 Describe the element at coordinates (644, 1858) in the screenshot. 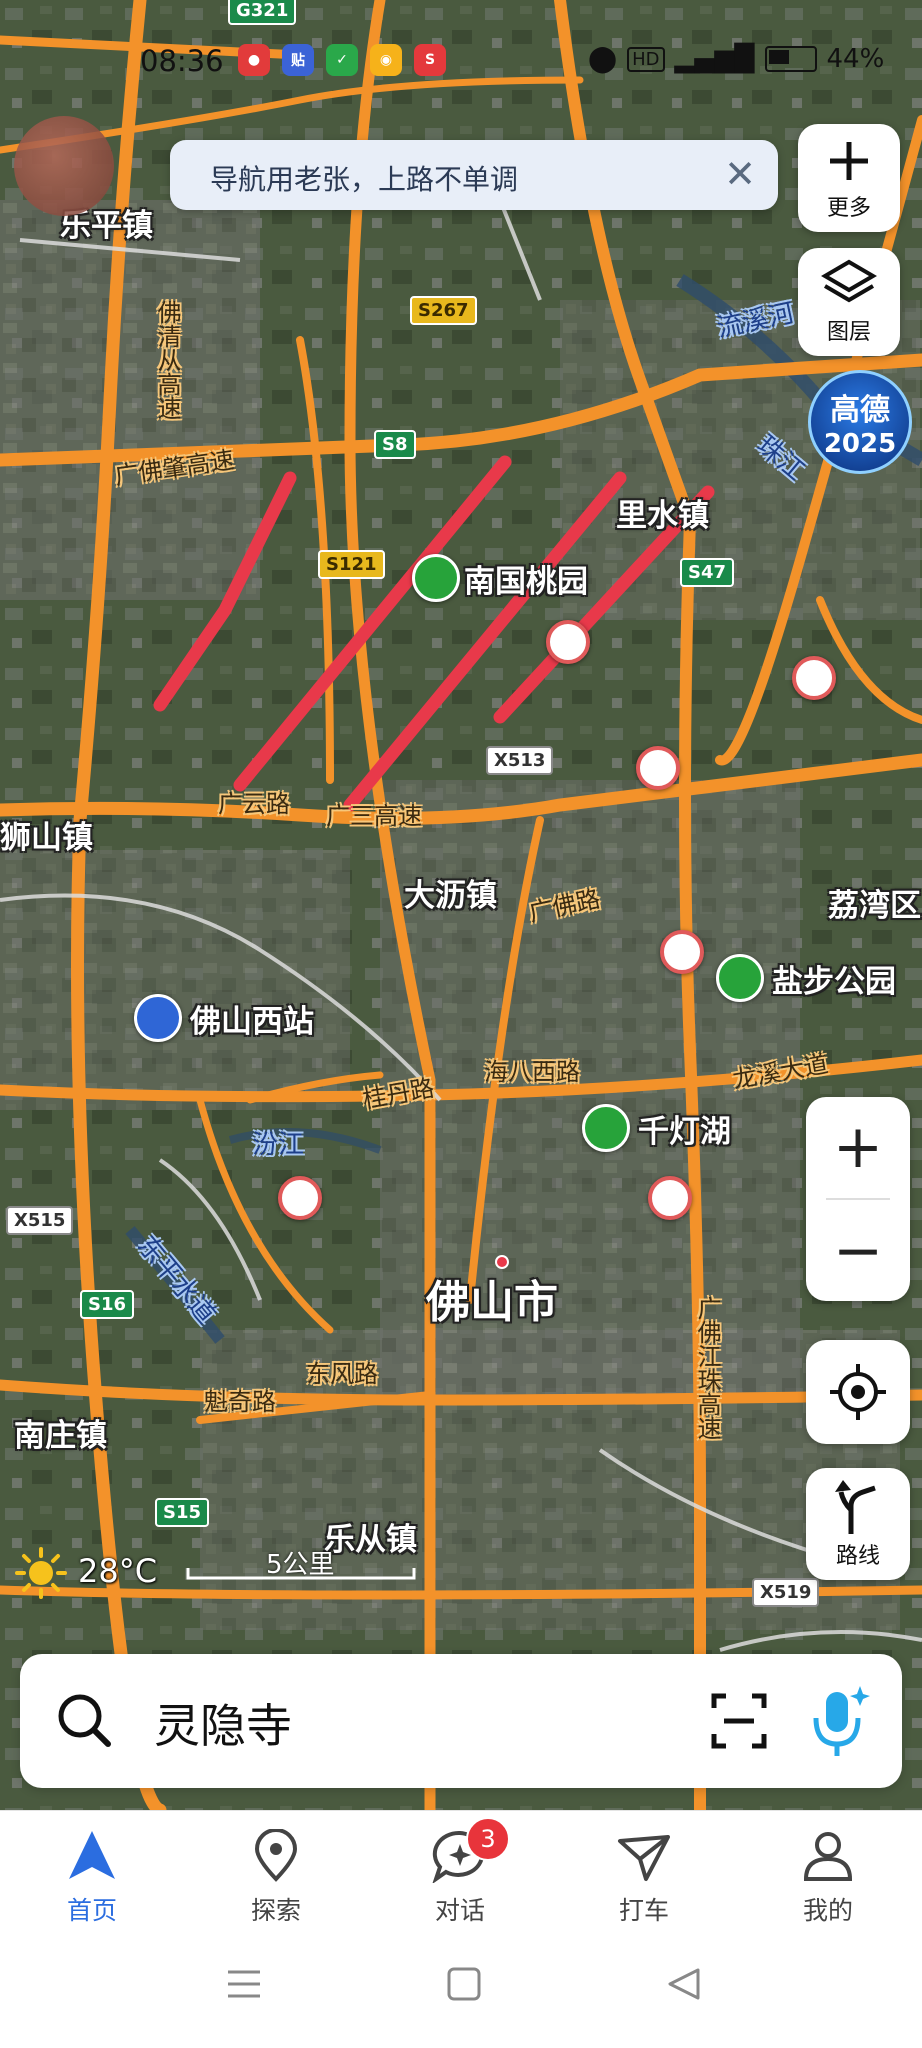

I see `taxi-flag-icon` at that location.